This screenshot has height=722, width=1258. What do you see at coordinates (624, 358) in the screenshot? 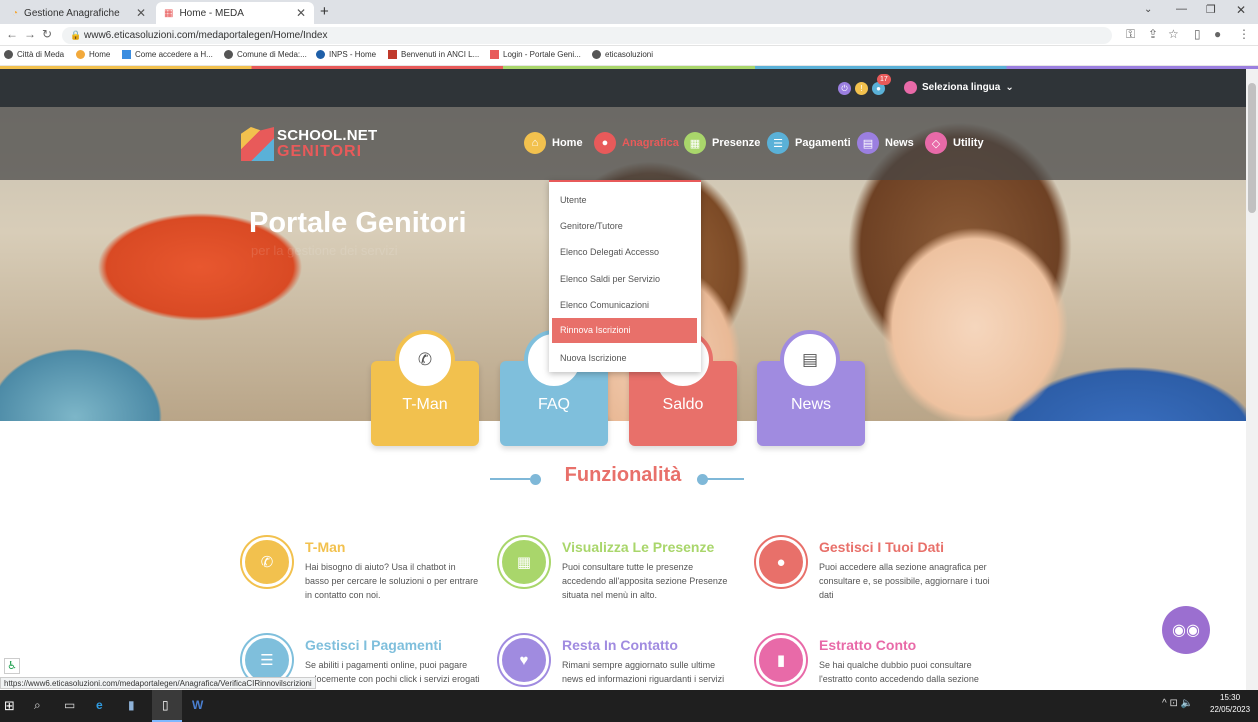
I see `dropdown-item-nuova: Nuova Iscrizione` at bounding box center [624, 358].